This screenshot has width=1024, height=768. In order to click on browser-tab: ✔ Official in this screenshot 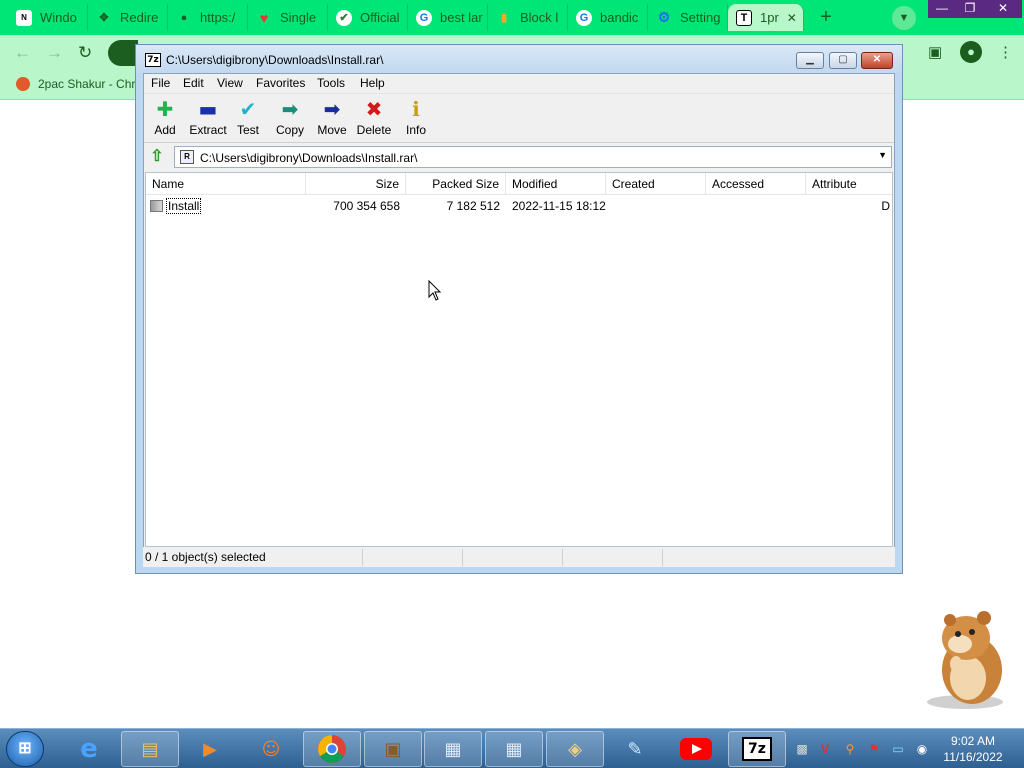, I will do `click(368, 17)`.